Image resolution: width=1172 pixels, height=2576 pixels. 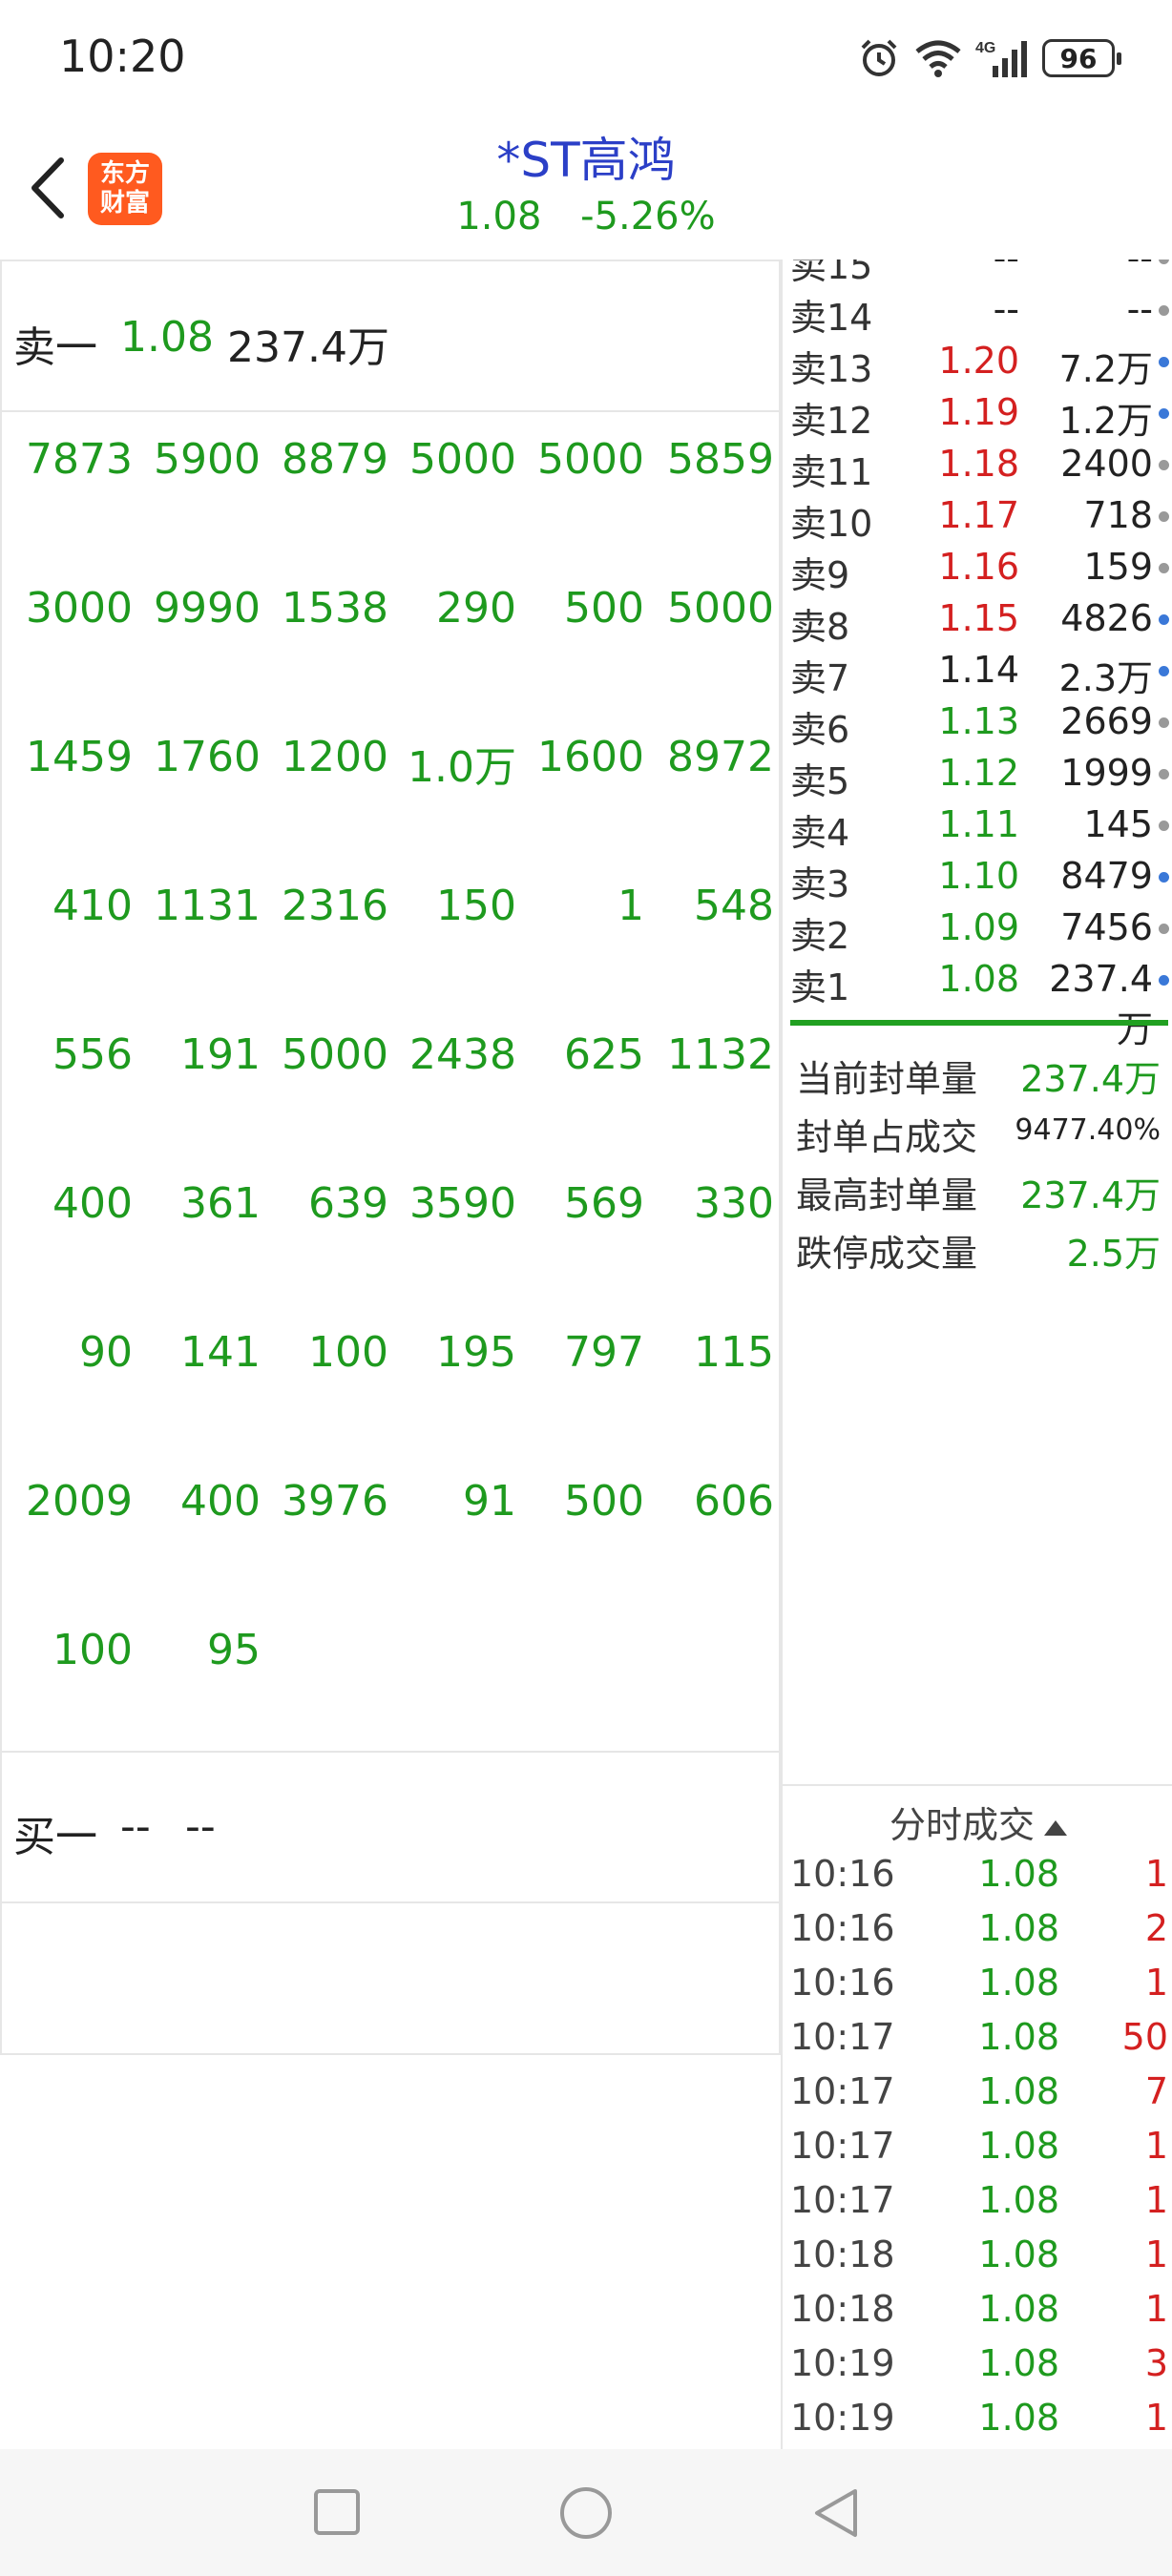 I want to click on trade-volume: 50, so click(x=1144, y=2037).